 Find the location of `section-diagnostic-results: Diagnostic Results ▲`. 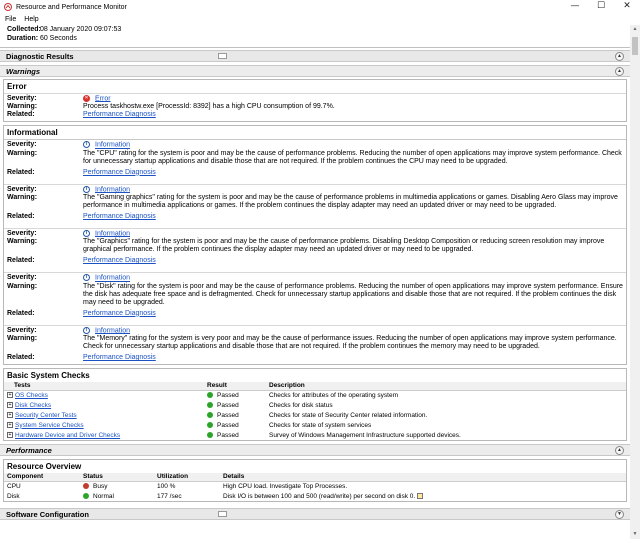

section-diagnostic-results: Diagnostic Results ▲ is located at coordinates (315, 56).